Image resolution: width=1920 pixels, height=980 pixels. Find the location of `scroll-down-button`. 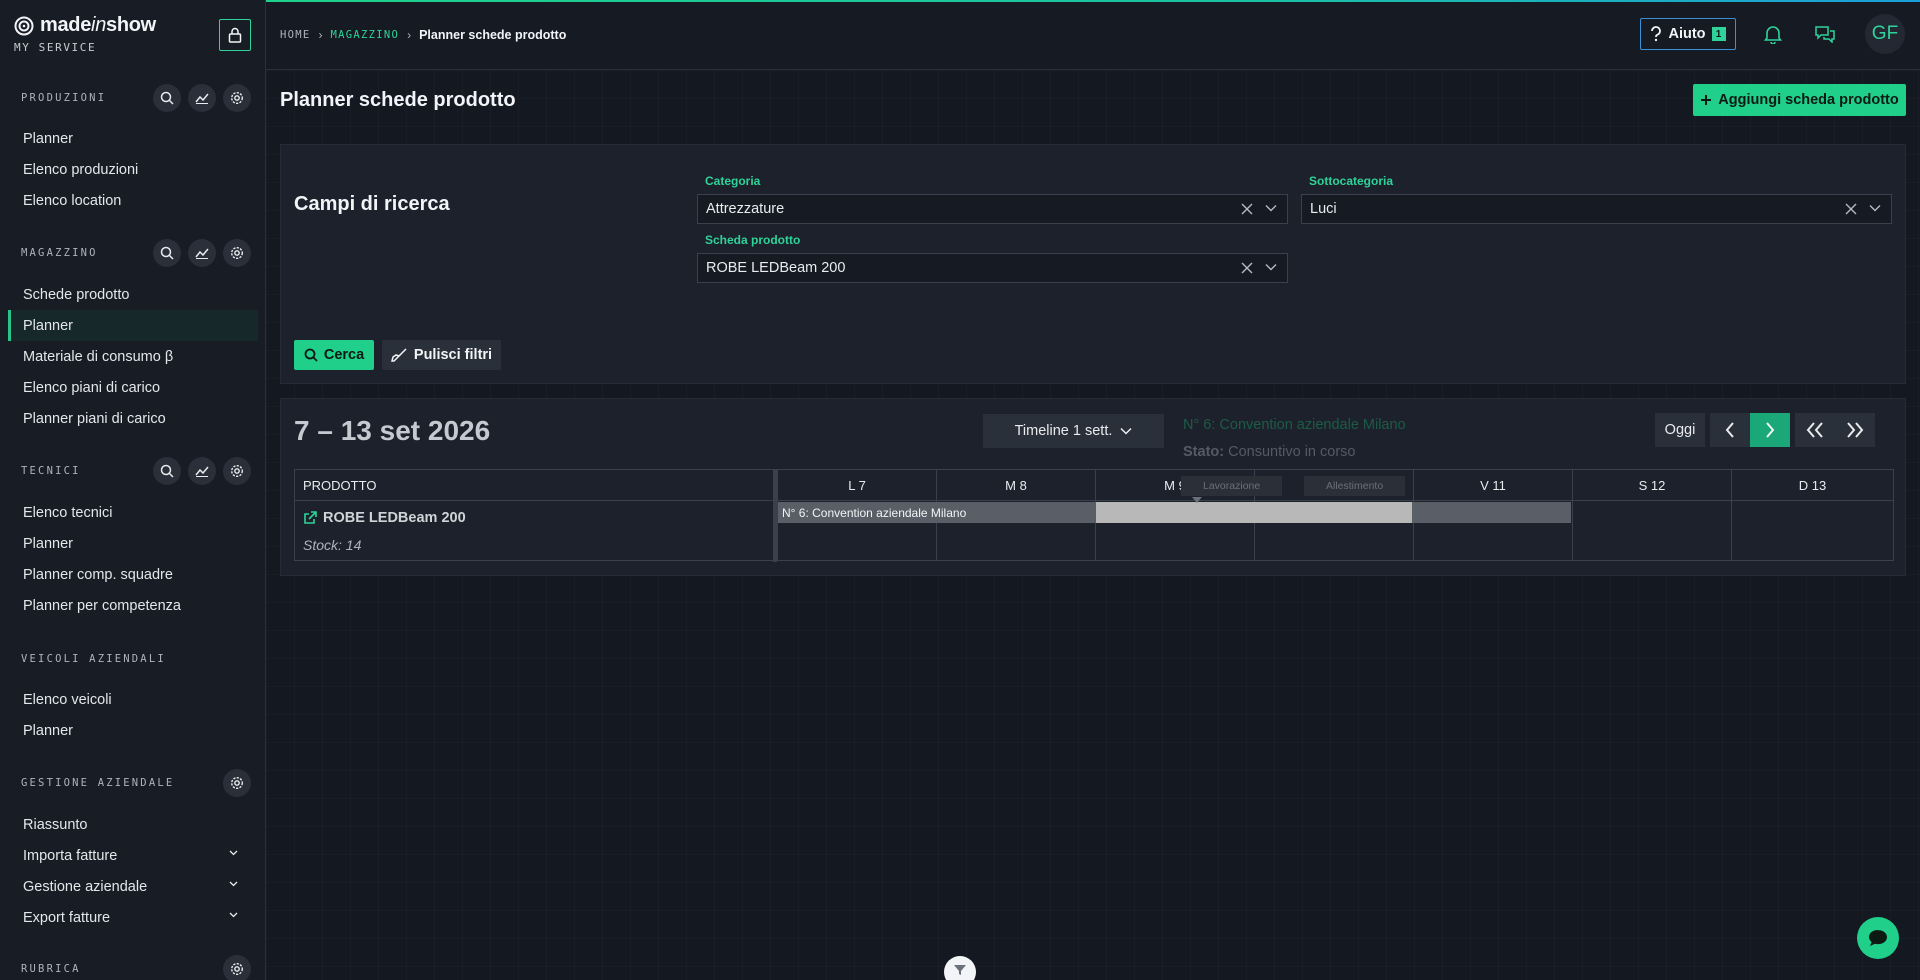

scroll-down-button is located at coordinates (960, 968).